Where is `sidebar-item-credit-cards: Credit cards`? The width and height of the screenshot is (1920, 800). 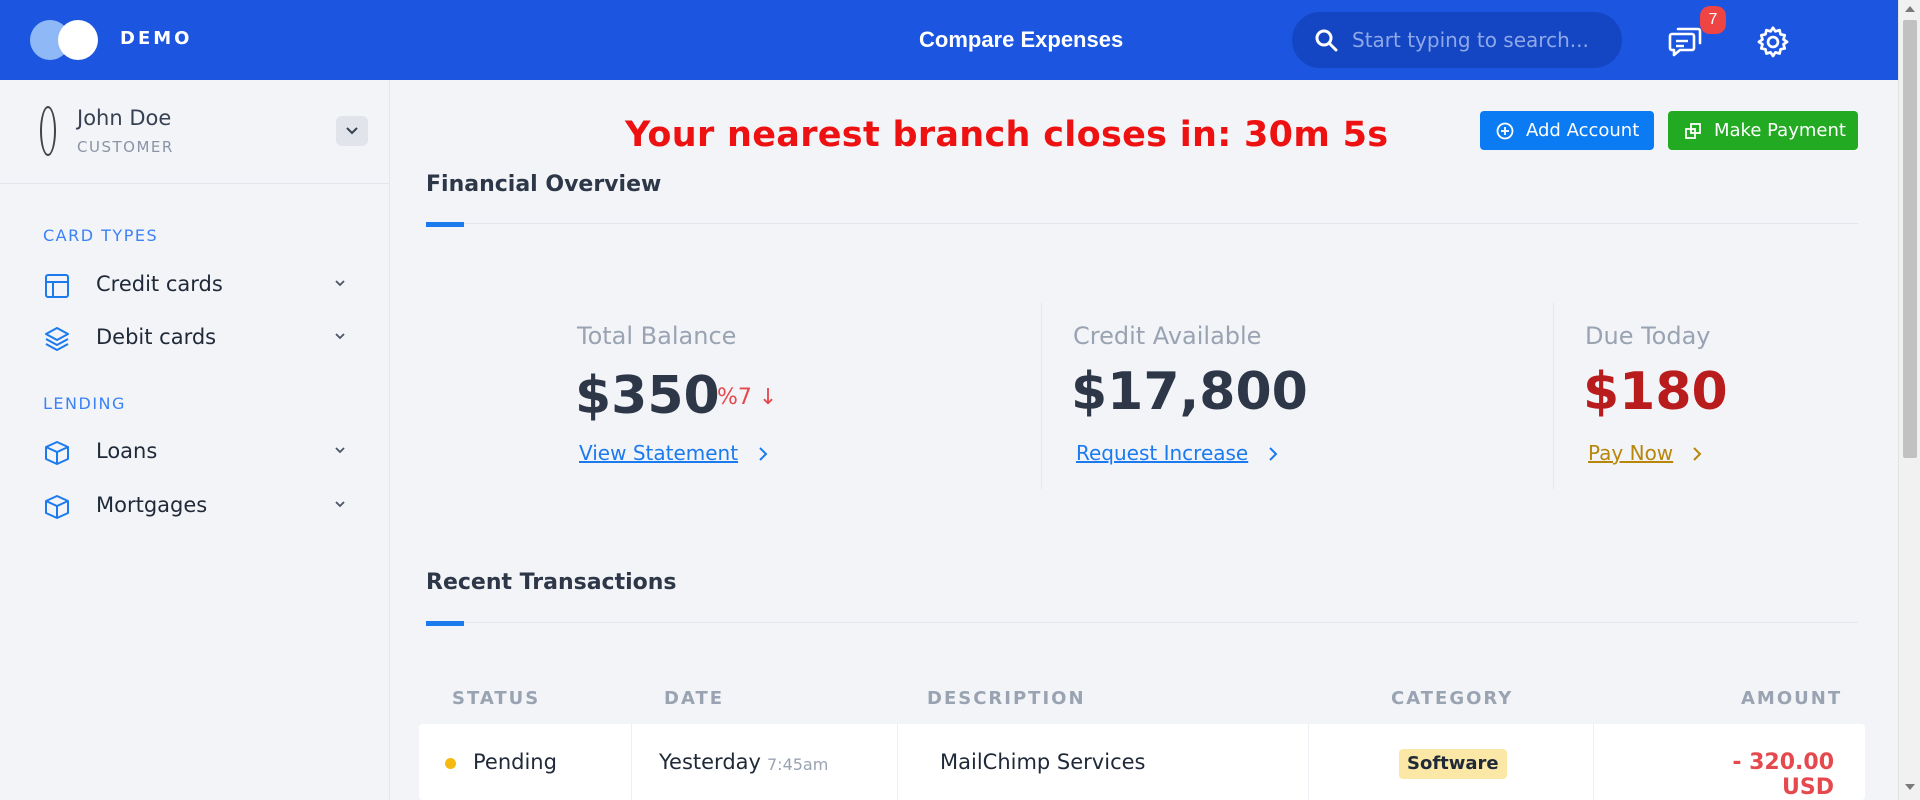
sidebar-item-credit-cards: Credit cards is located at coordinates (200, 285).